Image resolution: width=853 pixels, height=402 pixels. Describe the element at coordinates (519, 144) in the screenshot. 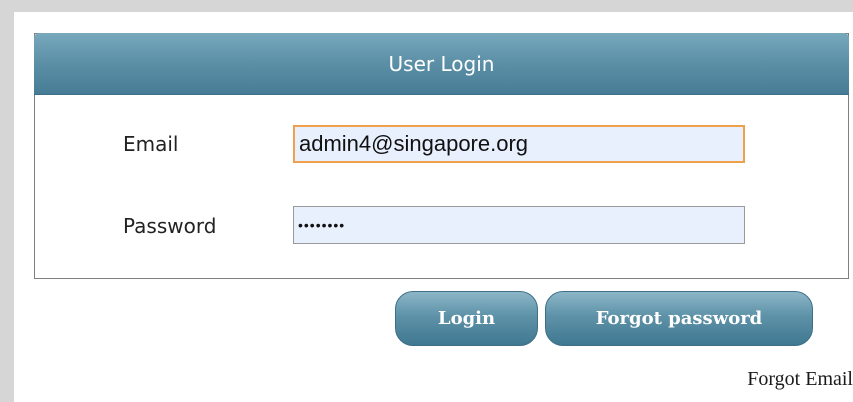

I see `email-field` at that location.